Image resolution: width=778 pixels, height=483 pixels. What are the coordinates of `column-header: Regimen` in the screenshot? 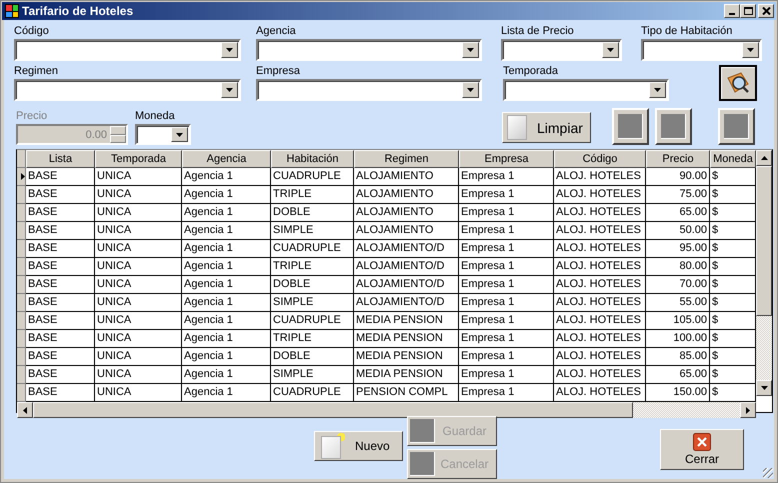 It's located at (406, 159).